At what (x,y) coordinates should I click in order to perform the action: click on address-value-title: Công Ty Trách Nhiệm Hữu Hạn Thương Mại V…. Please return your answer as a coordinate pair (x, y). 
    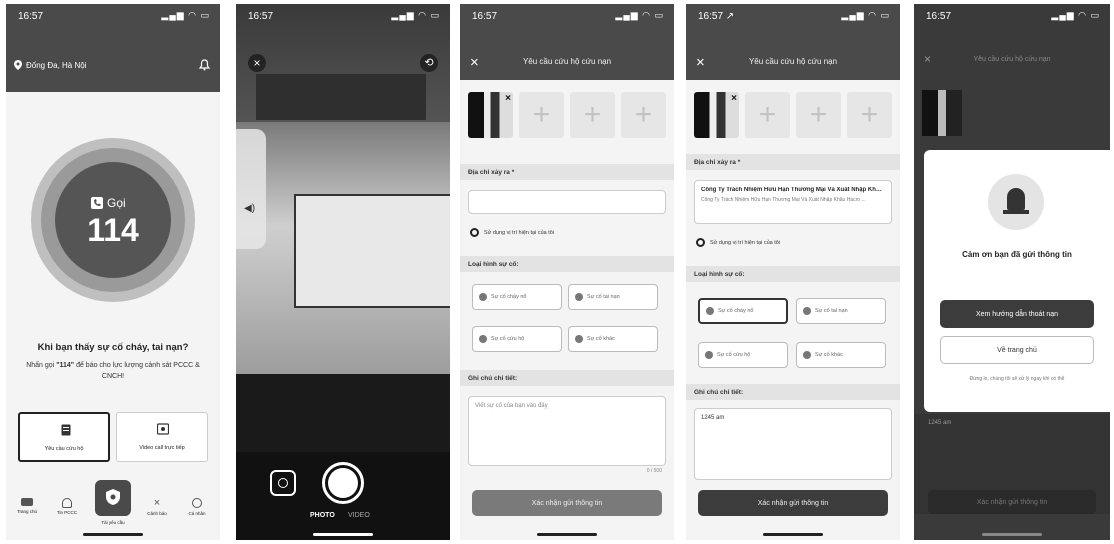
    Looking at the image, I should click on (793, 190).